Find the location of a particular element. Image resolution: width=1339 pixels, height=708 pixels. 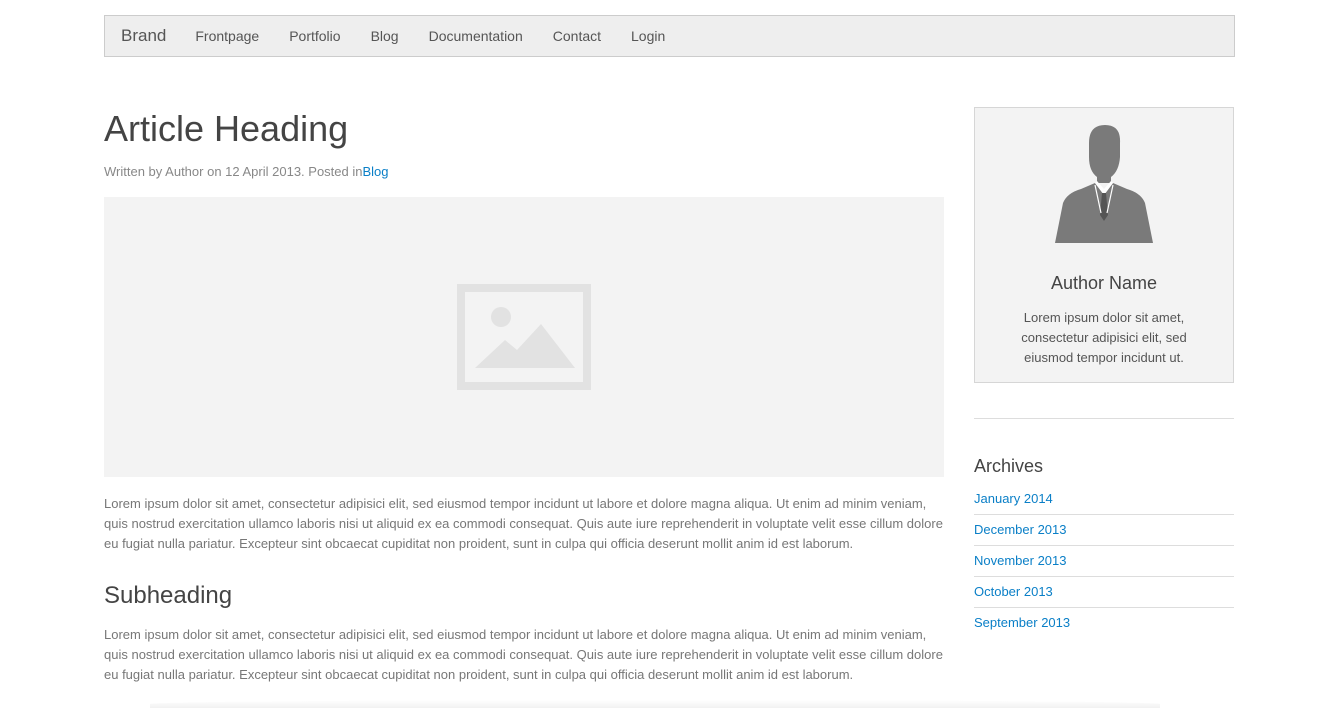

image-placeholder-icon is located at coordinates (524, 337).